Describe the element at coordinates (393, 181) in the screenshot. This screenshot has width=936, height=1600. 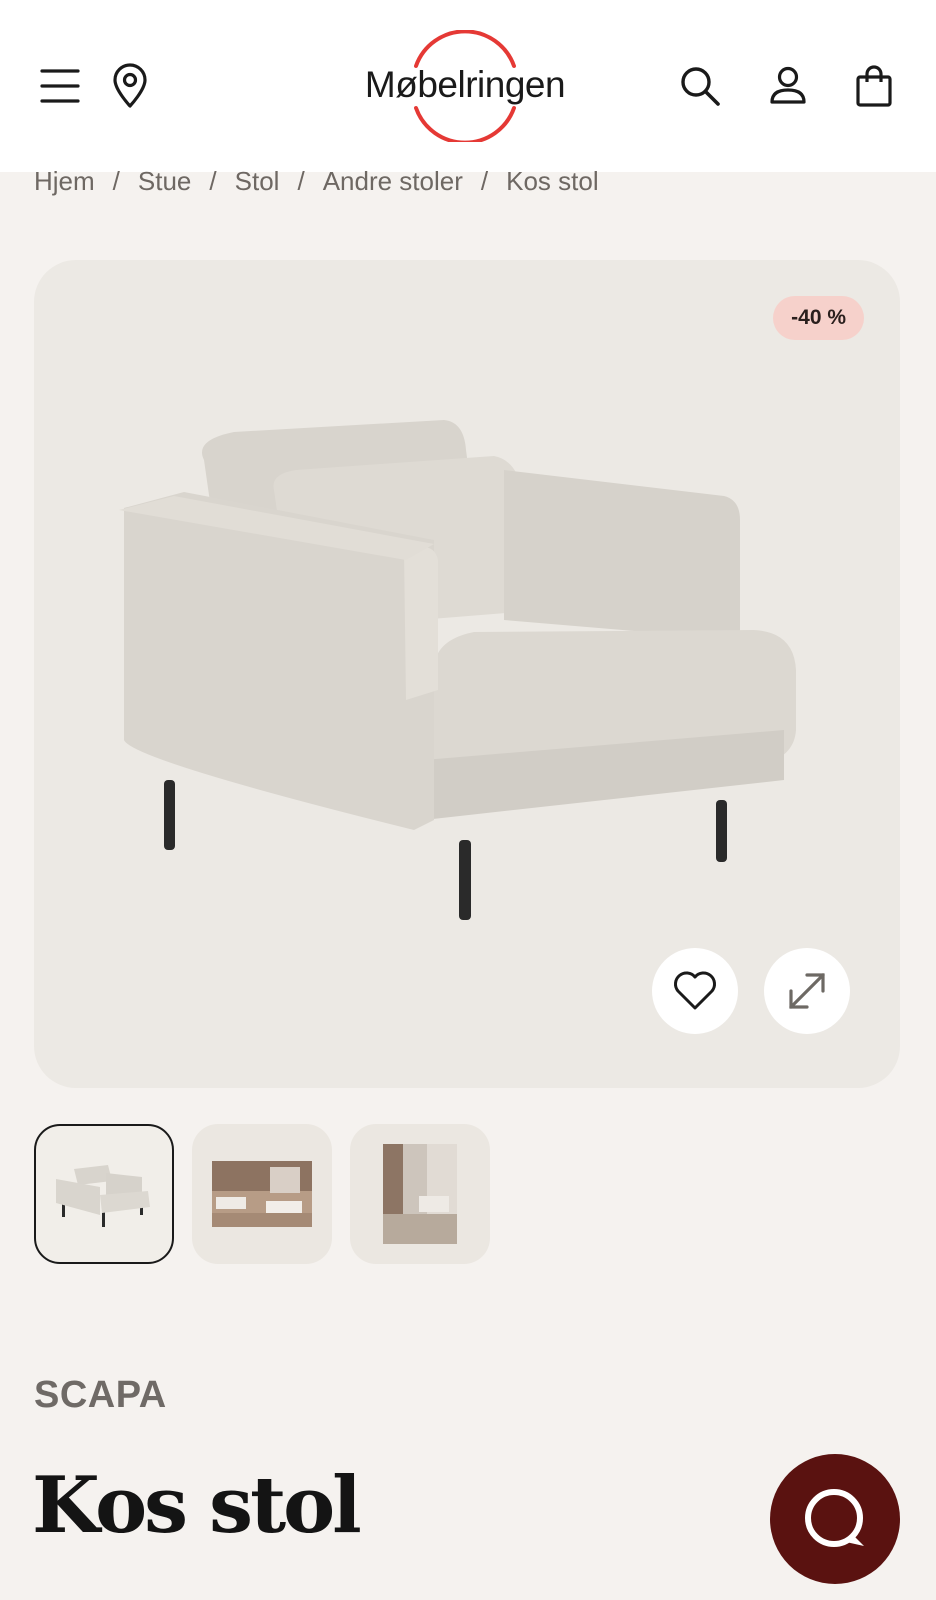
I see `breadcrumb-item-andre-stoler: Andre stoler` at that location.